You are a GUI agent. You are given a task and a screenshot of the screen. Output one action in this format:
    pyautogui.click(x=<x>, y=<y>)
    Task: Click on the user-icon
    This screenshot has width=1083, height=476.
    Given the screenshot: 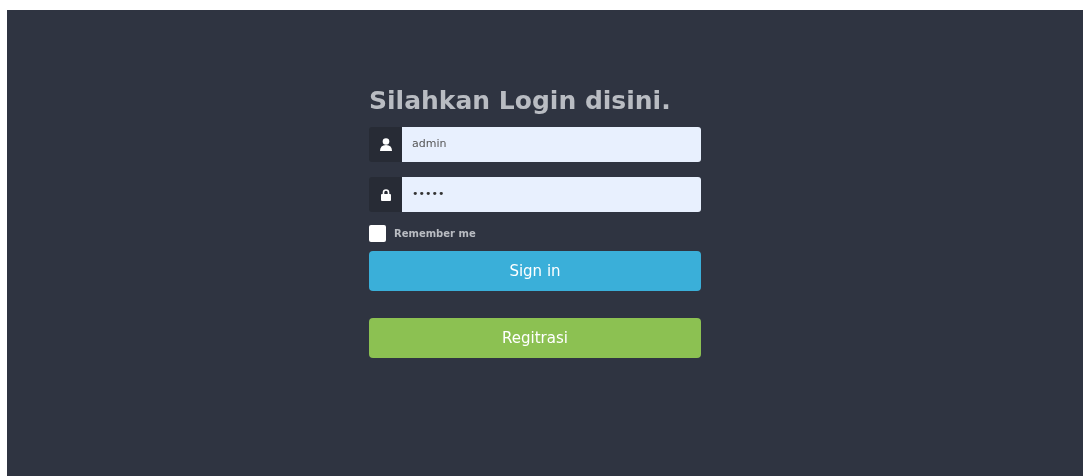 What is the action you would take?
    pyautogui.click(x=385, y=144)
    